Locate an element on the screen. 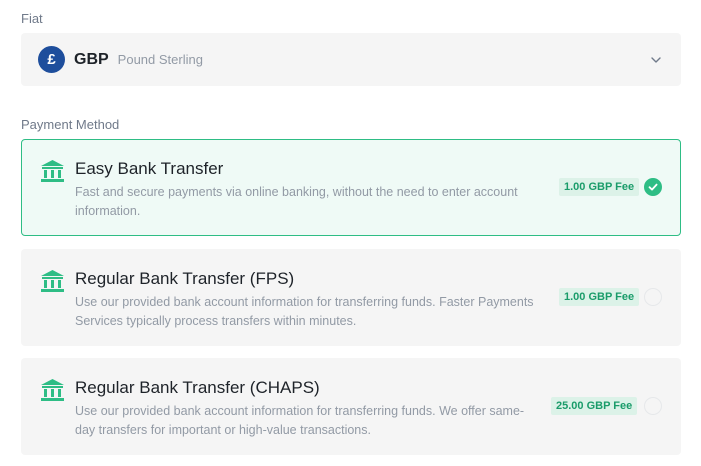  fiat-label: Fiat is located at coordinates (32, 18).